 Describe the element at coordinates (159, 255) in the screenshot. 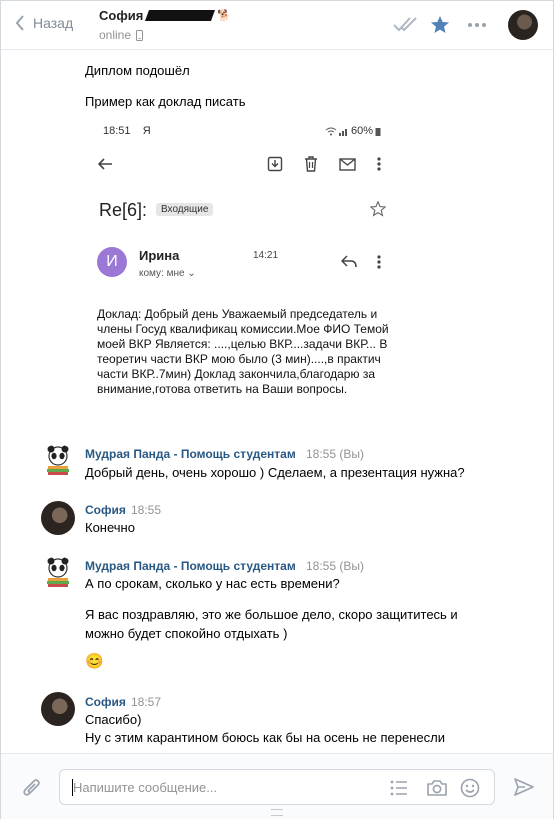

I see `sender-name: Ирина` at that location.